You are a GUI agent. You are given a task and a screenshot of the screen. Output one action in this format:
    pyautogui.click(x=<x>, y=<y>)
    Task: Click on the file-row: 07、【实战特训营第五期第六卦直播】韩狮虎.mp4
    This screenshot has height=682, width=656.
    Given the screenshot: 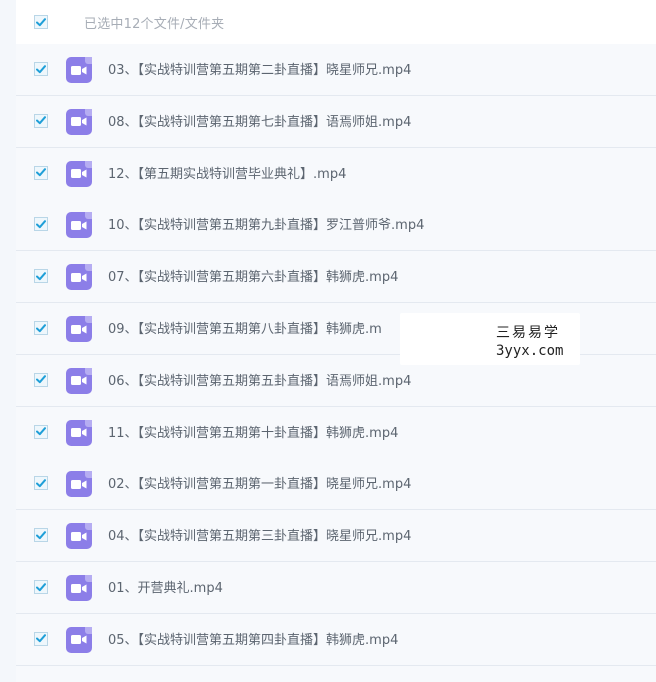 What is the action you would take?
    pyautogui.click(x=336, y=277)
    